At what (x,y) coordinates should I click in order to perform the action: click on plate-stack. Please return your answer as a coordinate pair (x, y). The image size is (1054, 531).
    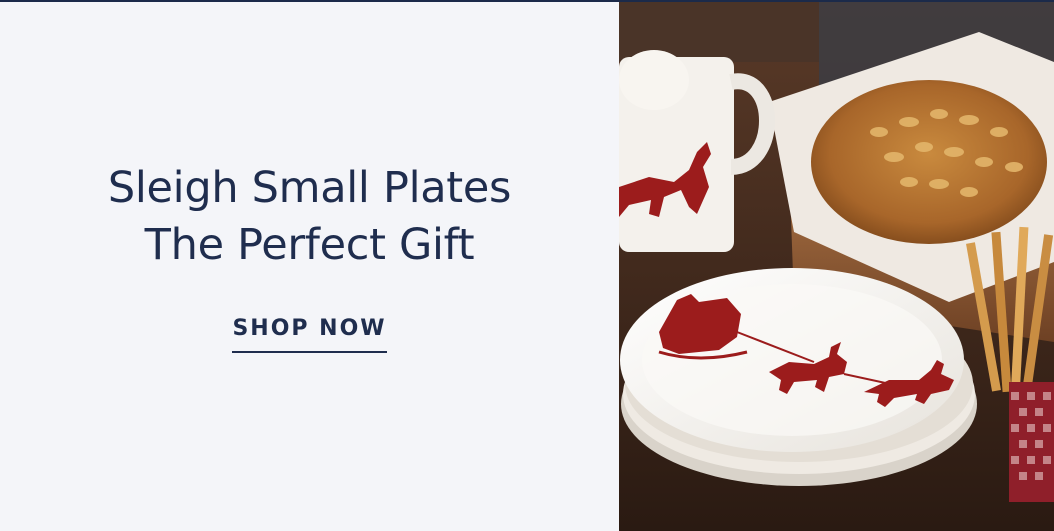
    Looking at the image, I should click on (798, 377).